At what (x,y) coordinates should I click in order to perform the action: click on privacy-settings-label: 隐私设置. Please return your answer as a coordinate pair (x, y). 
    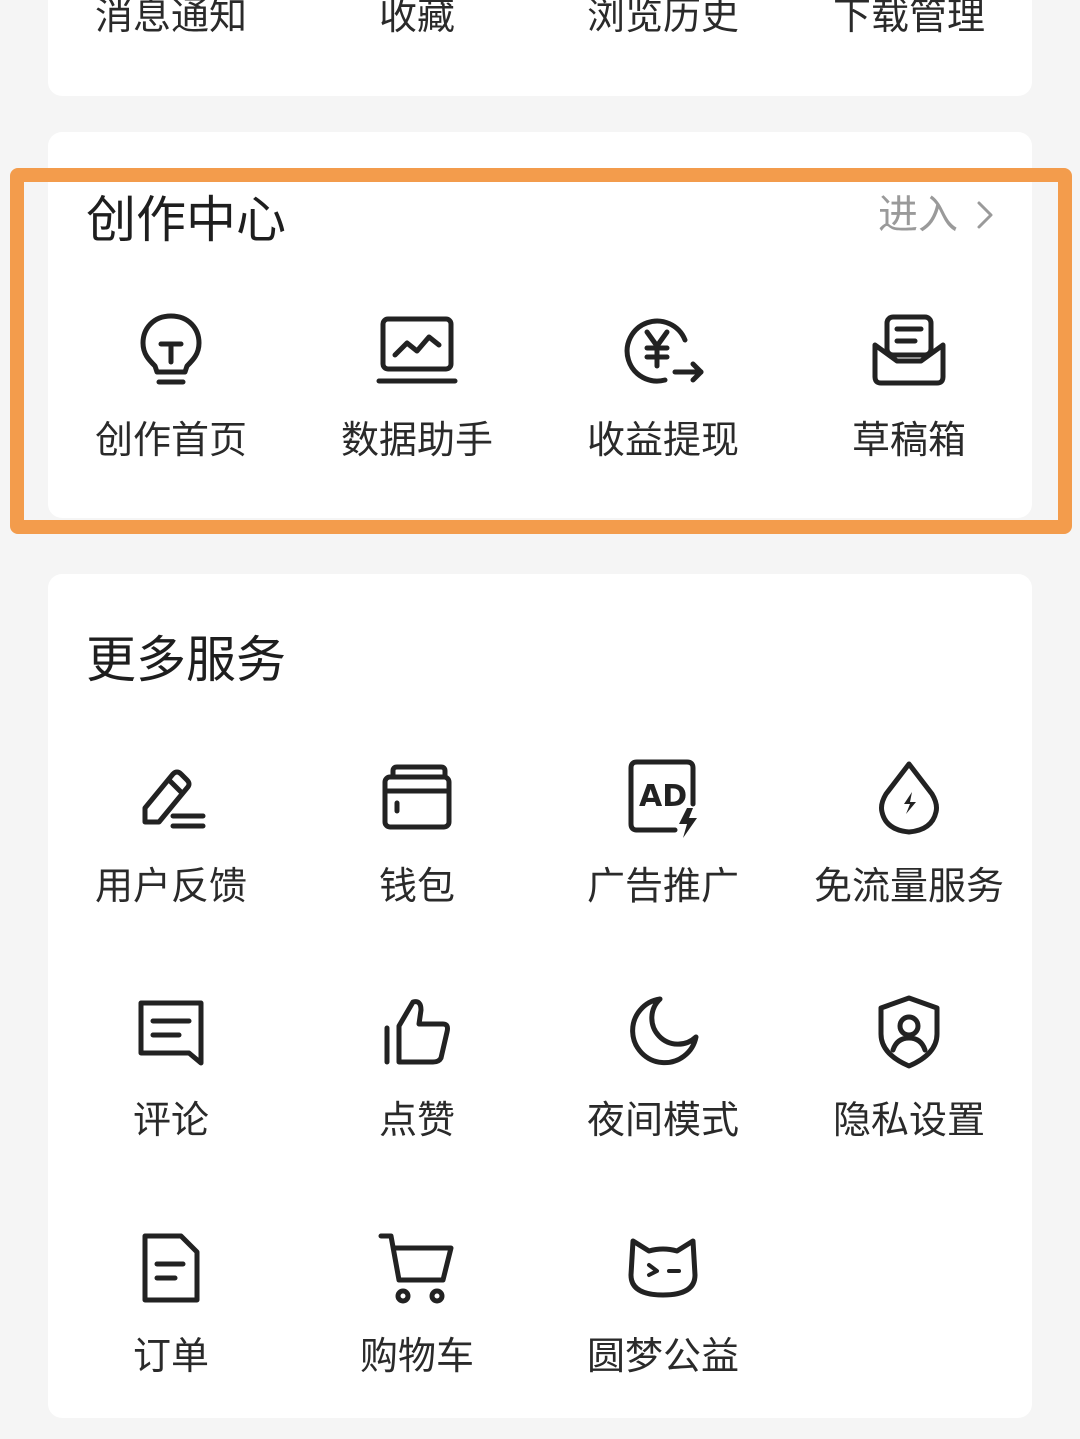
    Looking at the image, I should click on (908, 1120).